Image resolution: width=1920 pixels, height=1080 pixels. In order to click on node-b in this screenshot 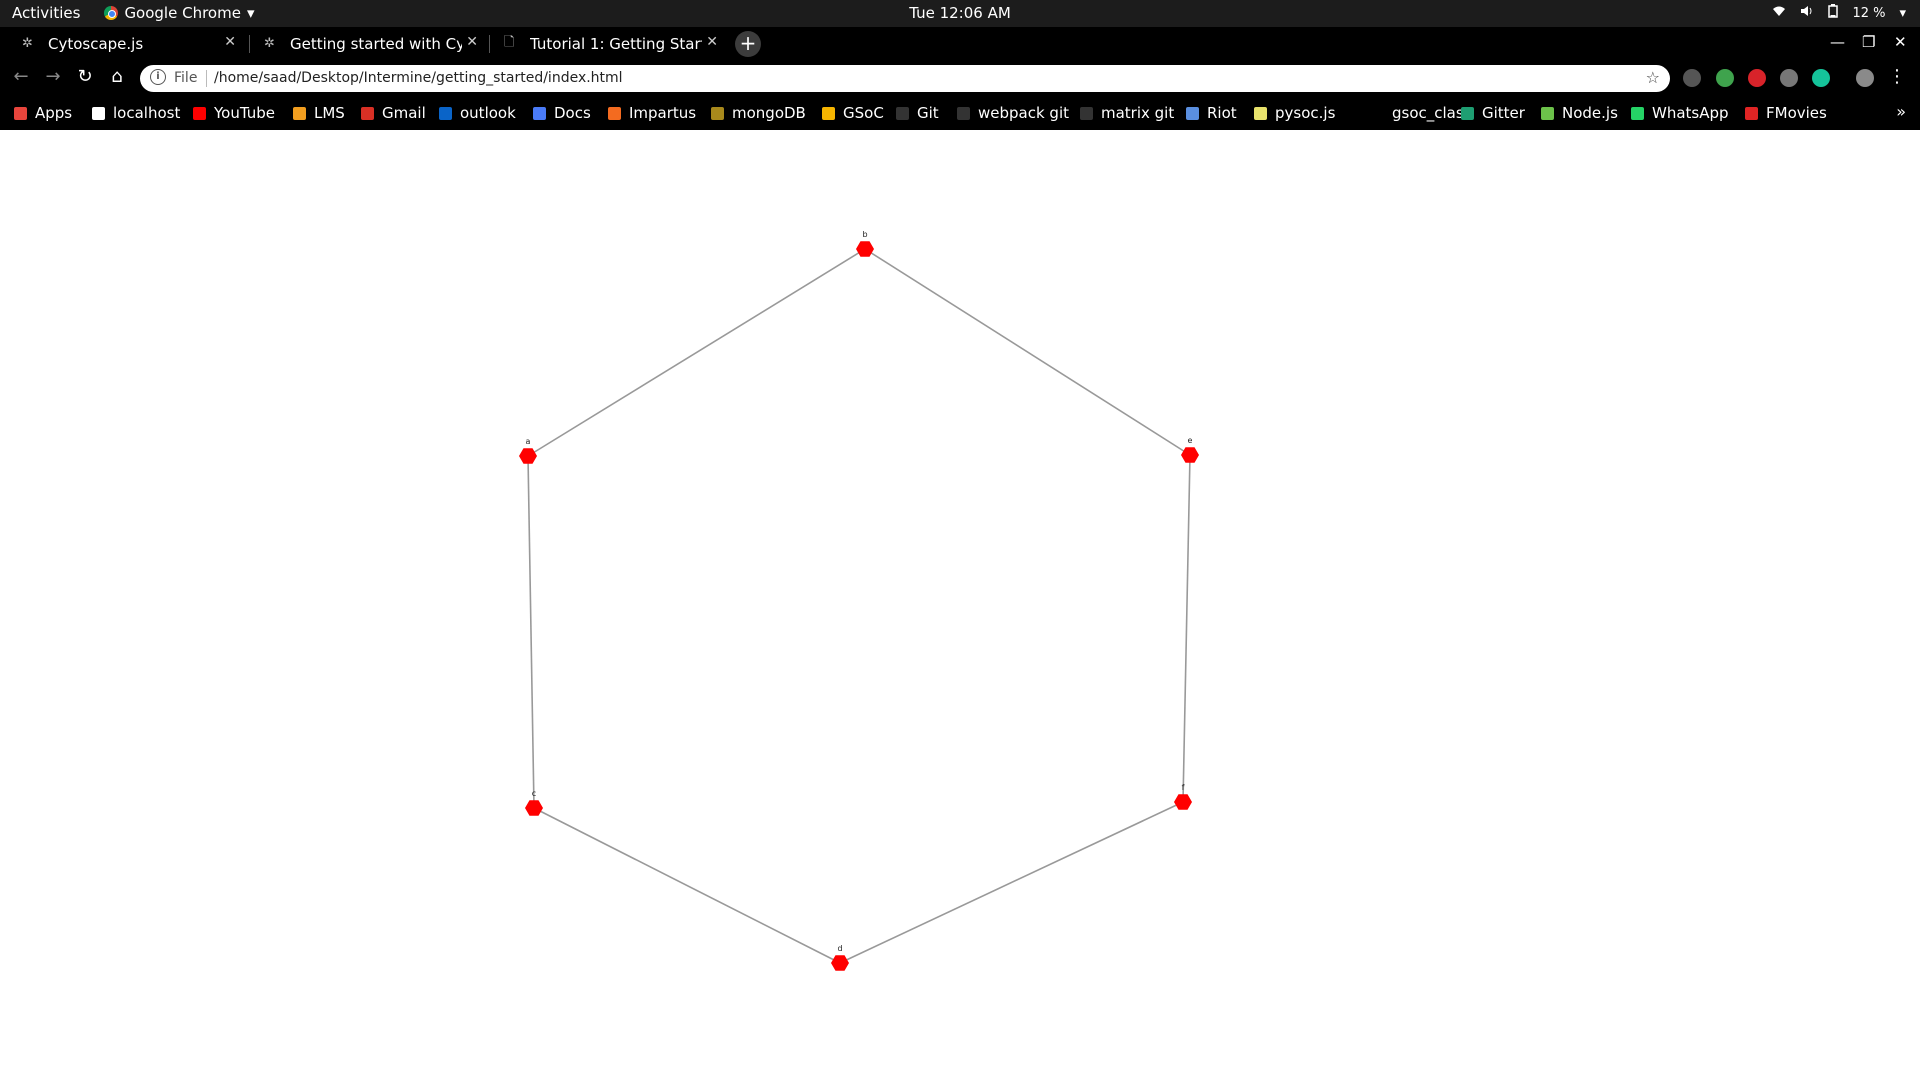, I will do `click(865, 249)`.